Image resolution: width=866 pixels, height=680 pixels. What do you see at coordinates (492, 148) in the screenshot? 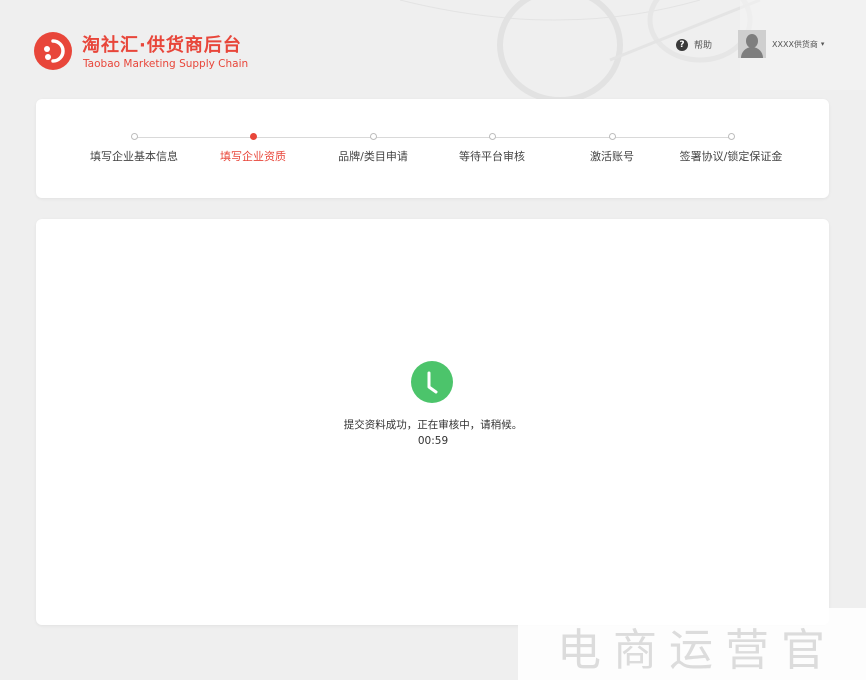
I see `step-4: 等待平台审核` at bounding box center [492, 148].